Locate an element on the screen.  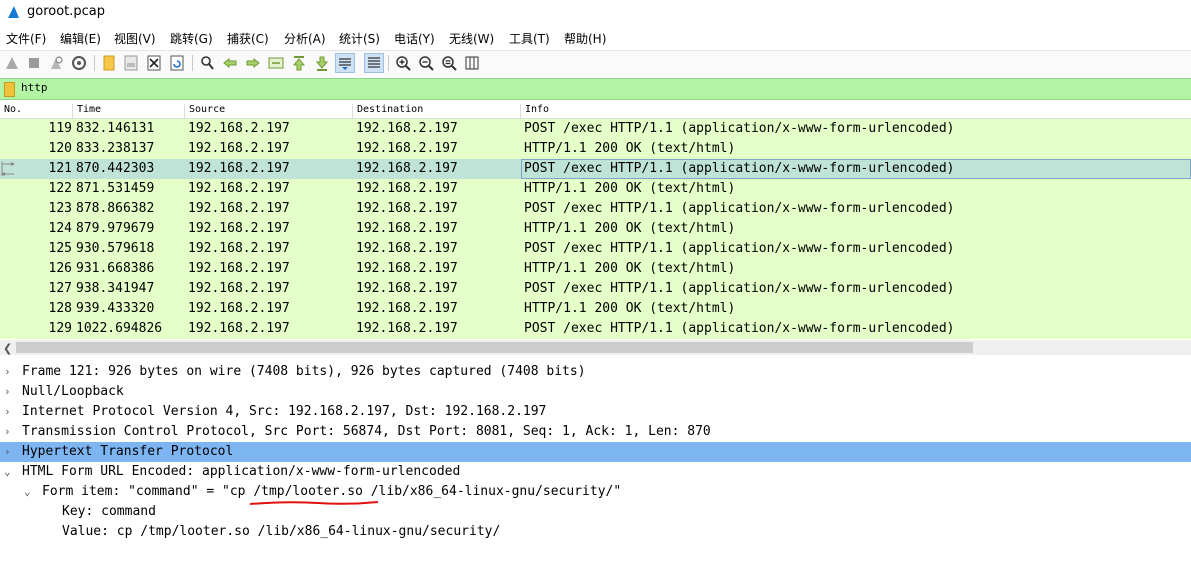
colorize-icon is located at coordinates (374, 63).